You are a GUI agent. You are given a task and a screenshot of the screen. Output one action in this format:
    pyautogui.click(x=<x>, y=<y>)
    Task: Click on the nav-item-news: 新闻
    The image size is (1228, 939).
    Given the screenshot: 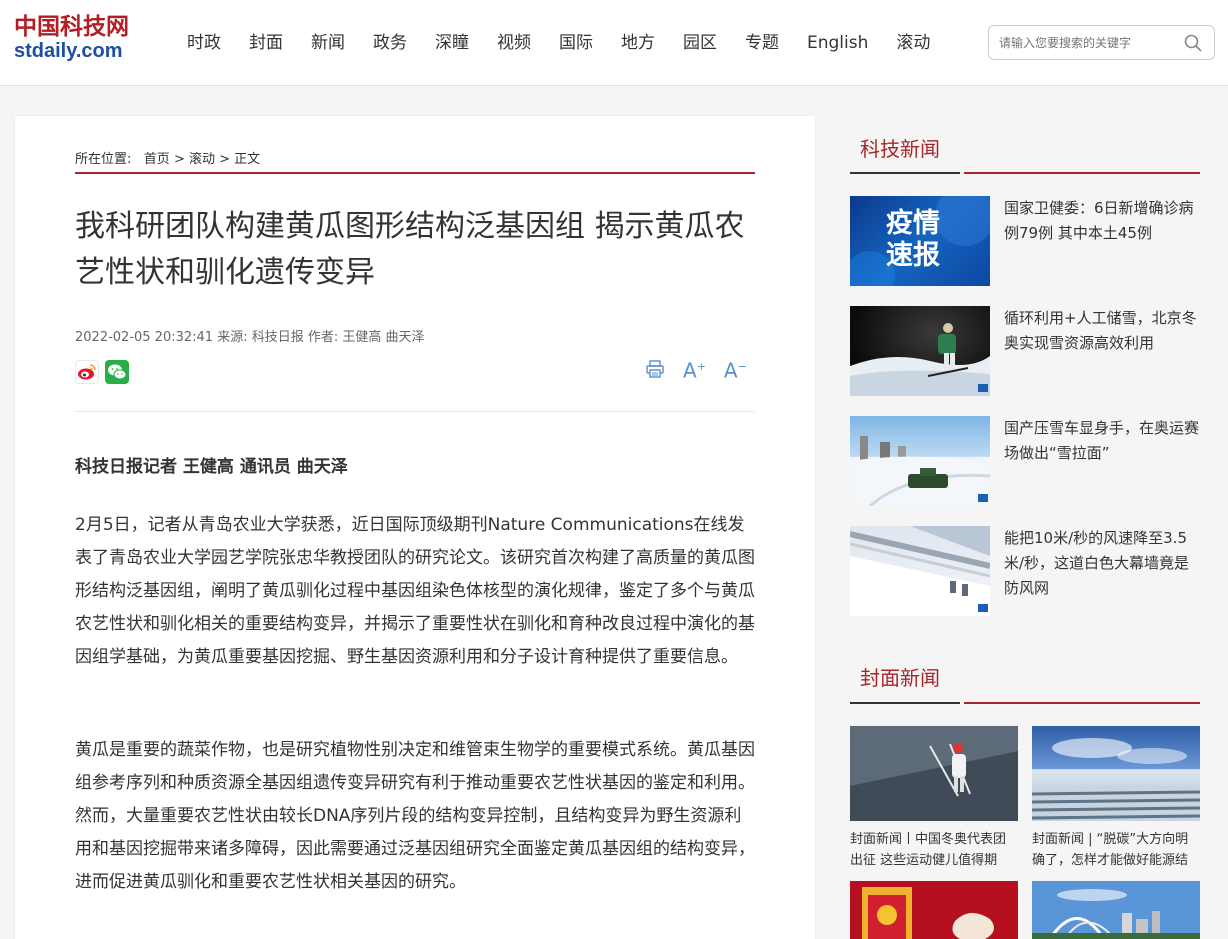 What is the action you would take?
    pyautogui.click(x=328, y=43)
    